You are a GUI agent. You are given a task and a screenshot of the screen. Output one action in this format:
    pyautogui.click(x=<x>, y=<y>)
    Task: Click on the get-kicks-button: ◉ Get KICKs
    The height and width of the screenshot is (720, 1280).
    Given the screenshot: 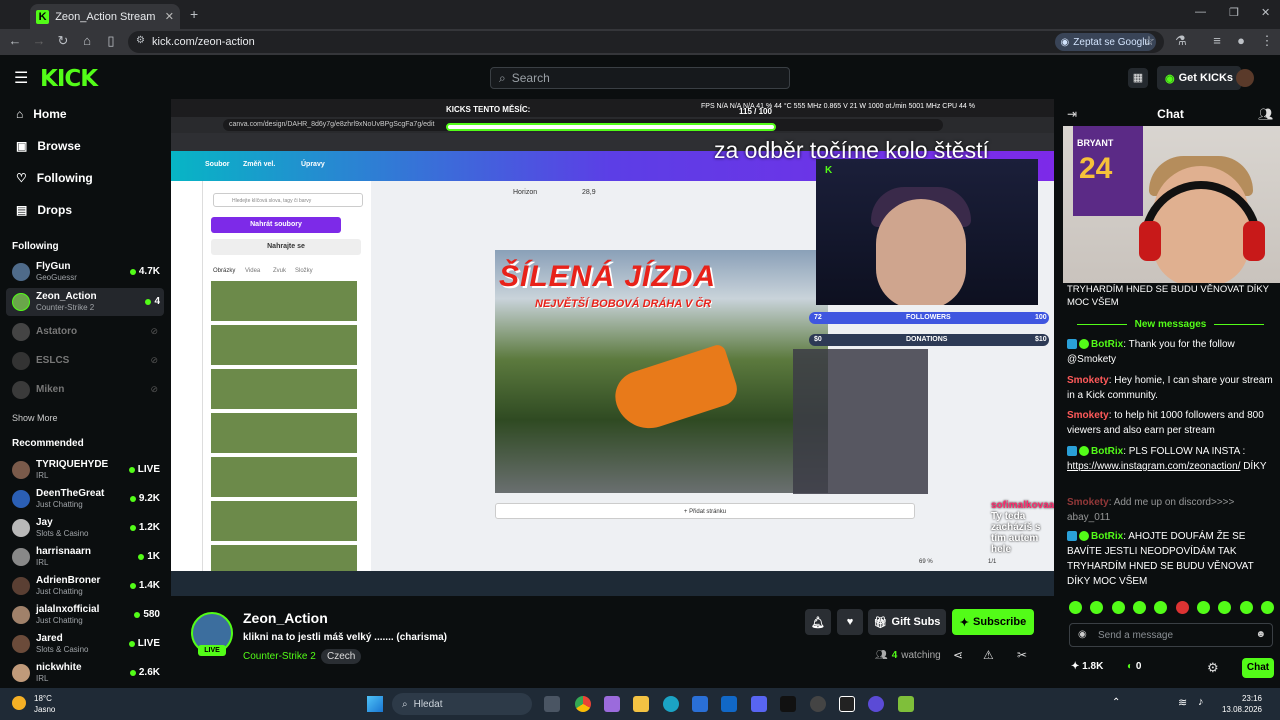 What is the action you would take?
    pyautogui.click(x=1199, y=78)
    